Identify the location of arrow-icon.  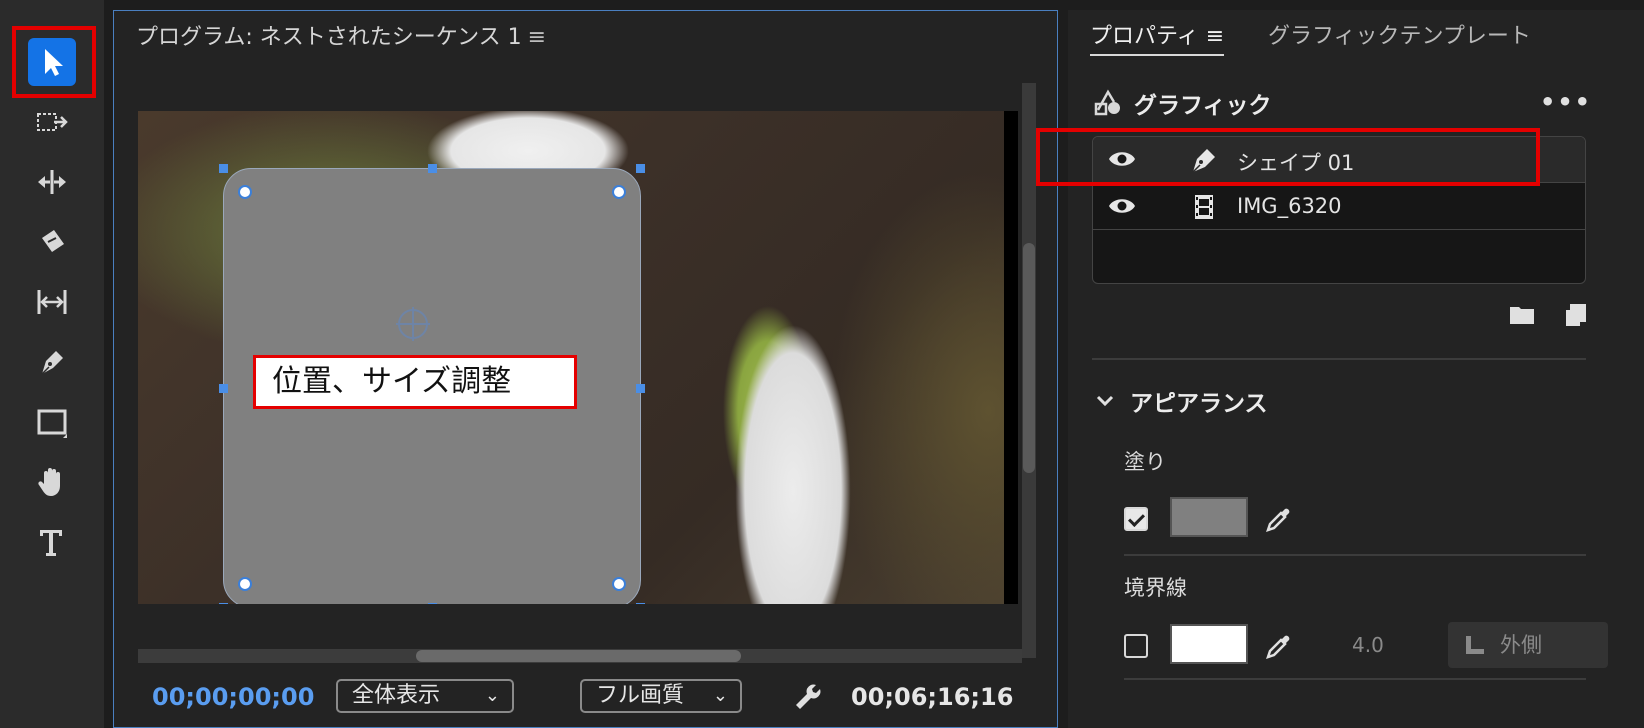
(54, 62).